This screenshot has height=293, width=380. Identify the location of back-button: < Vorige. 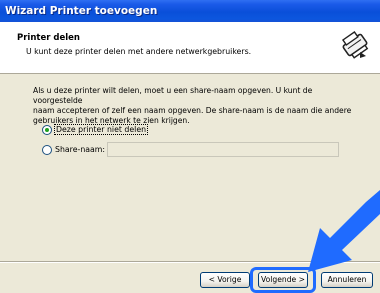
(225, 280).